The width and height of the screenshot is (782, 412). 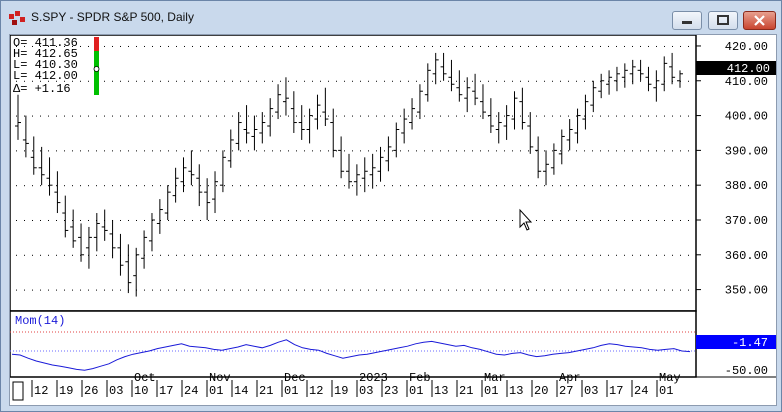 What do you see at coordinates (391, 17) in the screenshot?
I see `title-bar: S.SPY - SPDR S&P 500, Daily` at bounding box center [391, 17].